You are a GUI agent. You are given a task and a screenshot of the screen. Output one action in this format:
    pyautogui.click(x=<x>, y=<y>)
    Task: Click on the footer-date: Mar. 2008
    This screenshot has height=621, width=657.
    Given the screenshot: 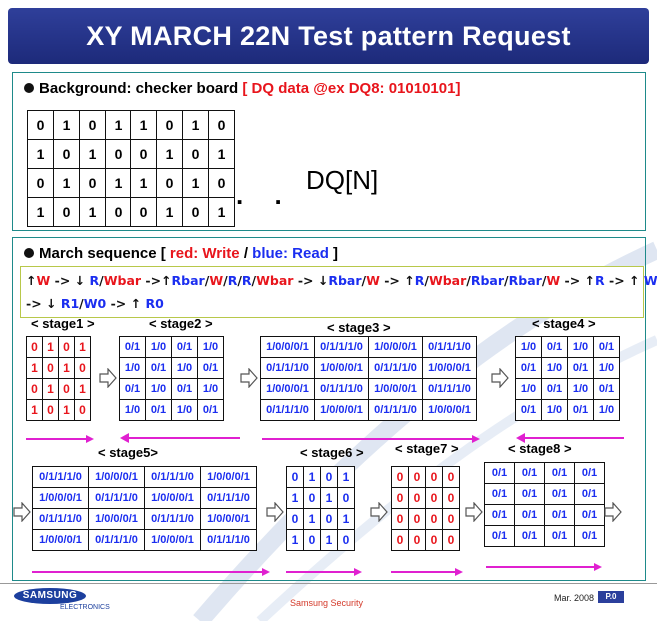 What is the action you would take?
    pyautogui.click(x=574, y=598)
    